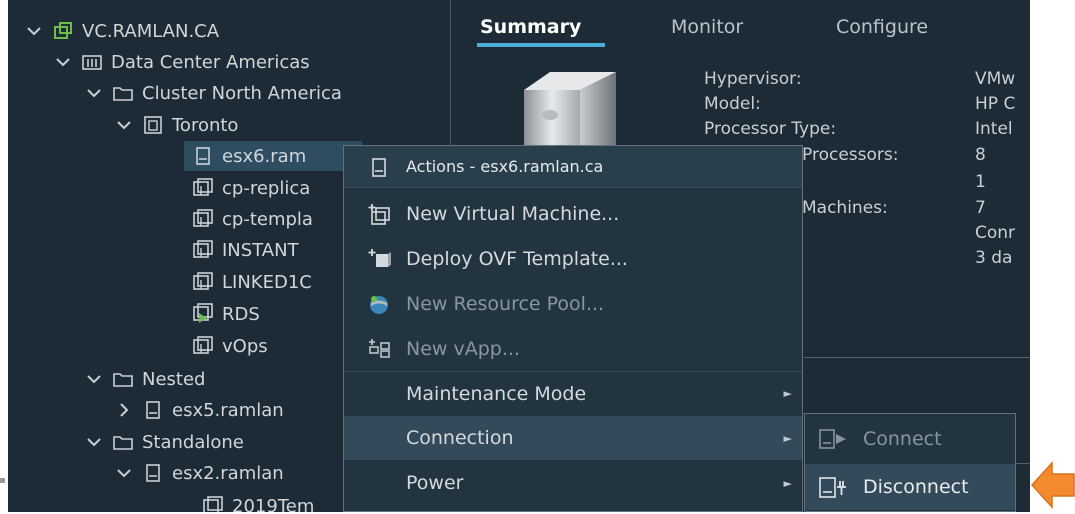 The width and height of the screenshot is (1075, 514). What do you see at coordinates (573, 438) in the screenshot?
I see `menu-item-connection: Connection ►` at bounding box center [573, 438].